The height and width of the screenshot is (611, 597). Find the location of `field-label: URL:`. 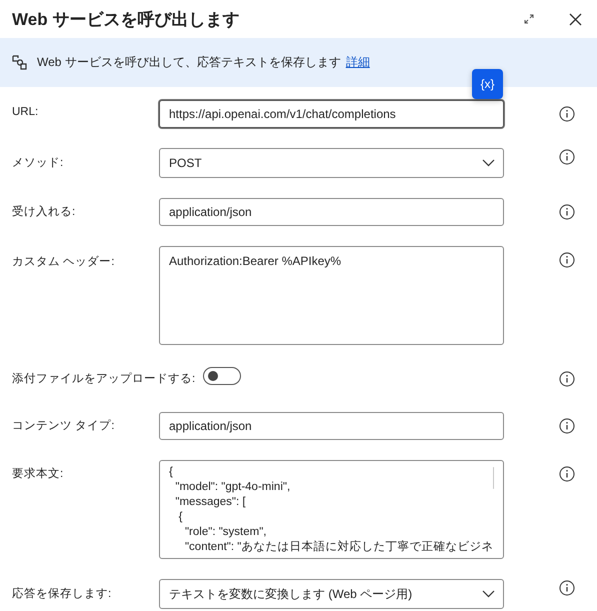

field-label: URL: is located at coordinates (26, 111).